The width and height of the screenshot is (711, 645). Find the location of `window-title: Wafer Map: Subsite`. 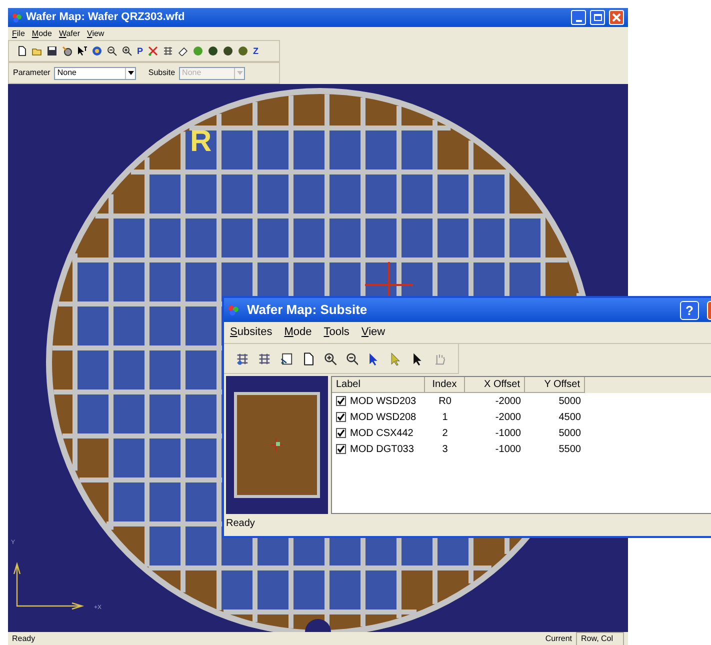

window-title: Wafer Map: Subsite is located at coordinates (307, 310).